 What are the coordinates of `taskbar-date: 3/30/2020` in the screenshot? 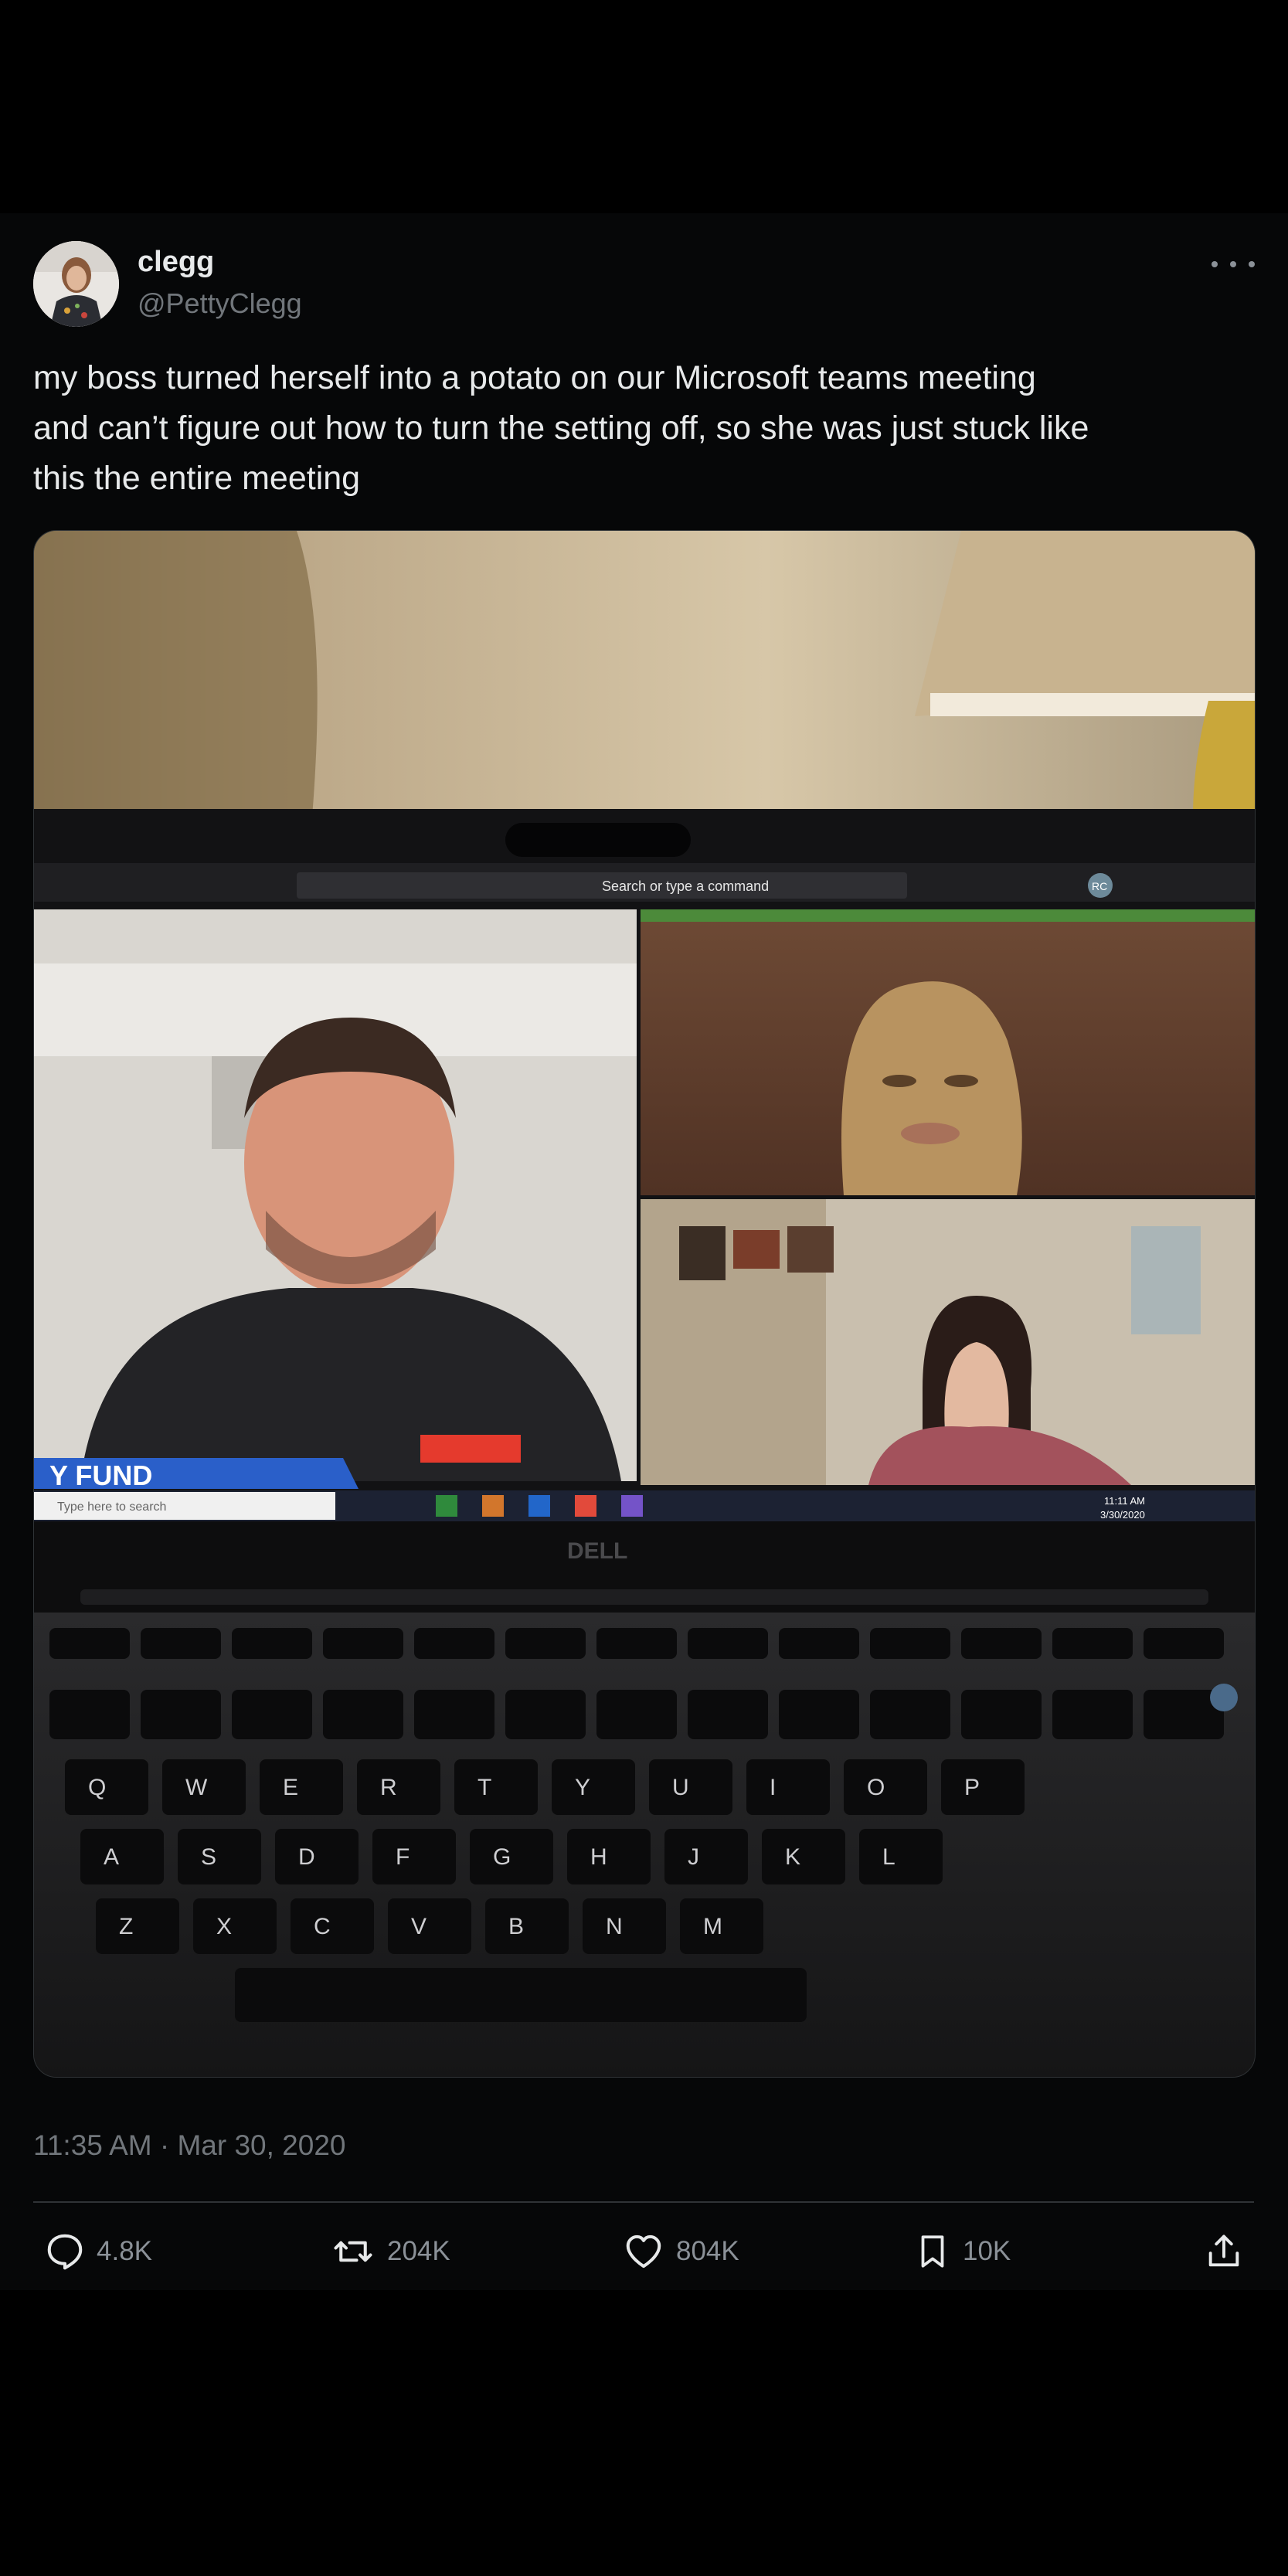 It's located at (1122, 1515).